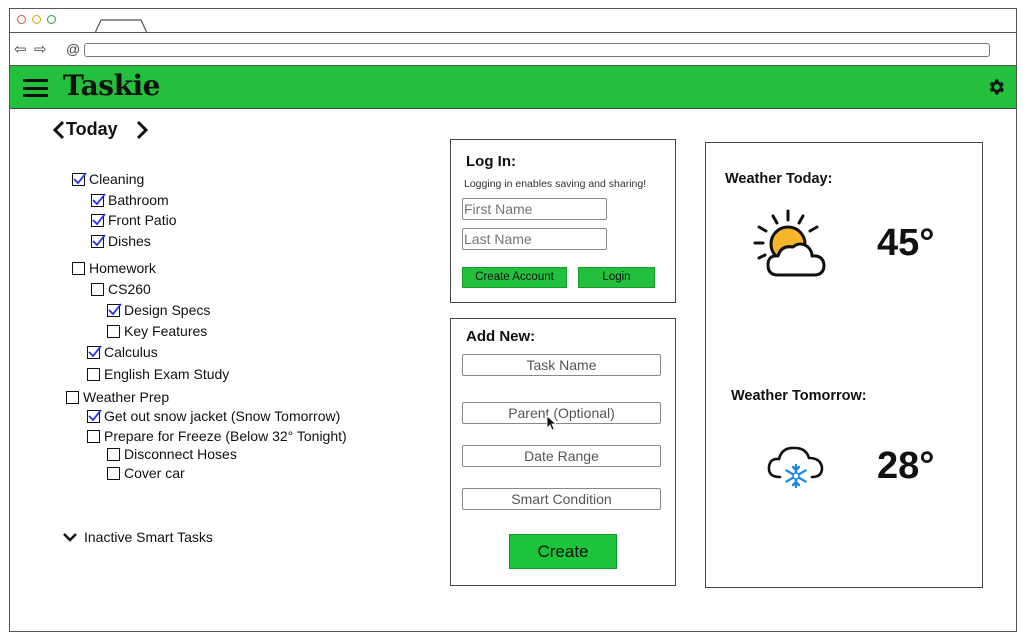 Image resolution: width=1027 pixels, height=639 pixels. What do you see at coordinates (166, 331) in the screenshot?
I see `task-label: Key Features` at bounding box center [166, 331].